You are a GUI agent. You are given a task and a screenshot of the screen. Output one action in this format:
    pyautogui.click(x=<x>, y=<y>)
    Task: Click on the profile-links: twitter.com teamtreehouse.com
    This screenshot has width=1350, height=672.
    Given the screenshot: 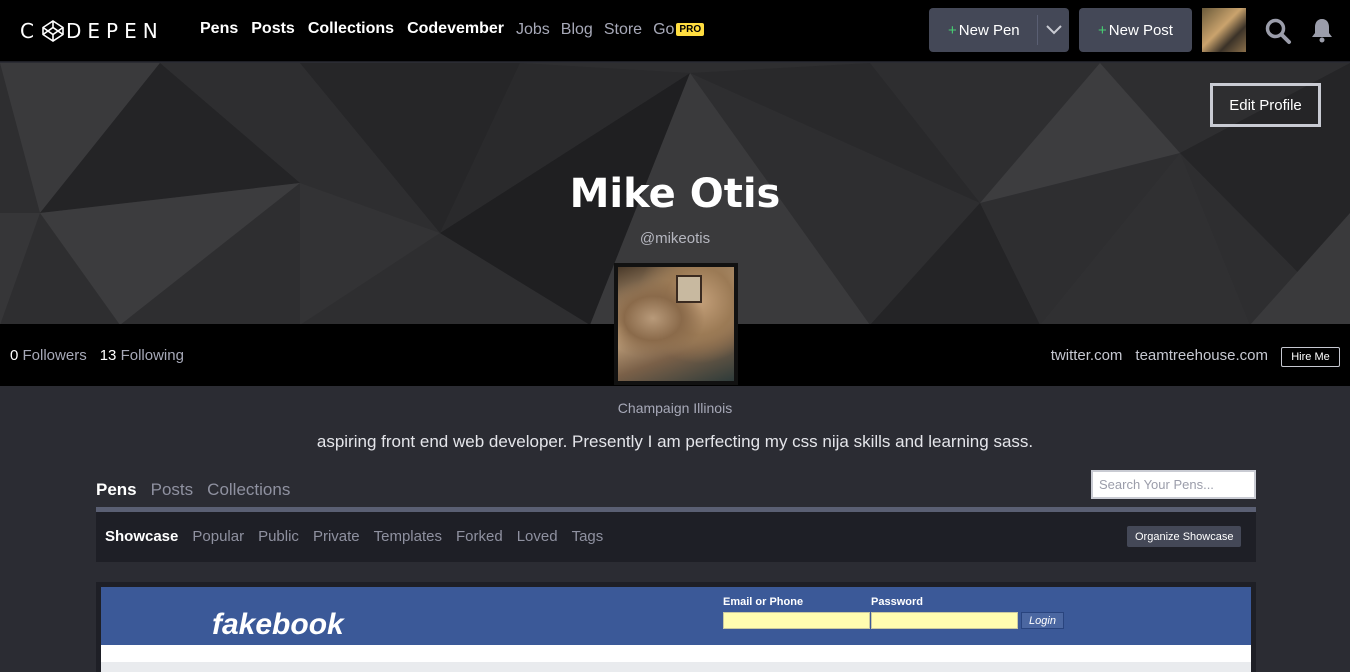 What is the action you would take?
    pyautogui.click(x=1159, y=355)
    